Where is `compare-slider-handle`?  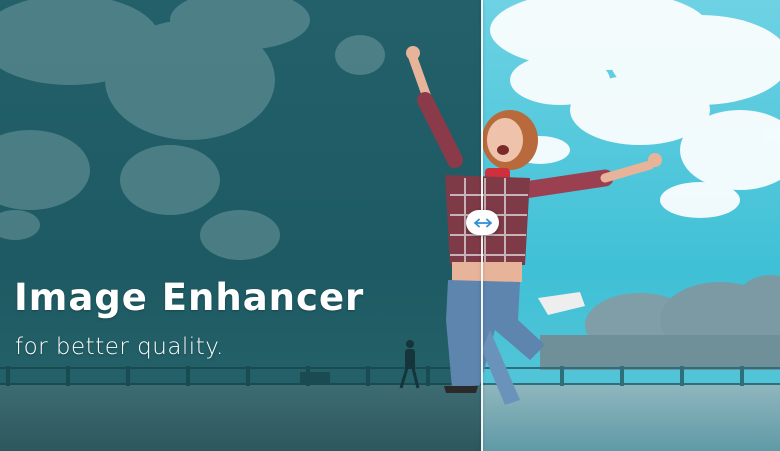
compare-slider-handle is located at coordinates (482, 222).